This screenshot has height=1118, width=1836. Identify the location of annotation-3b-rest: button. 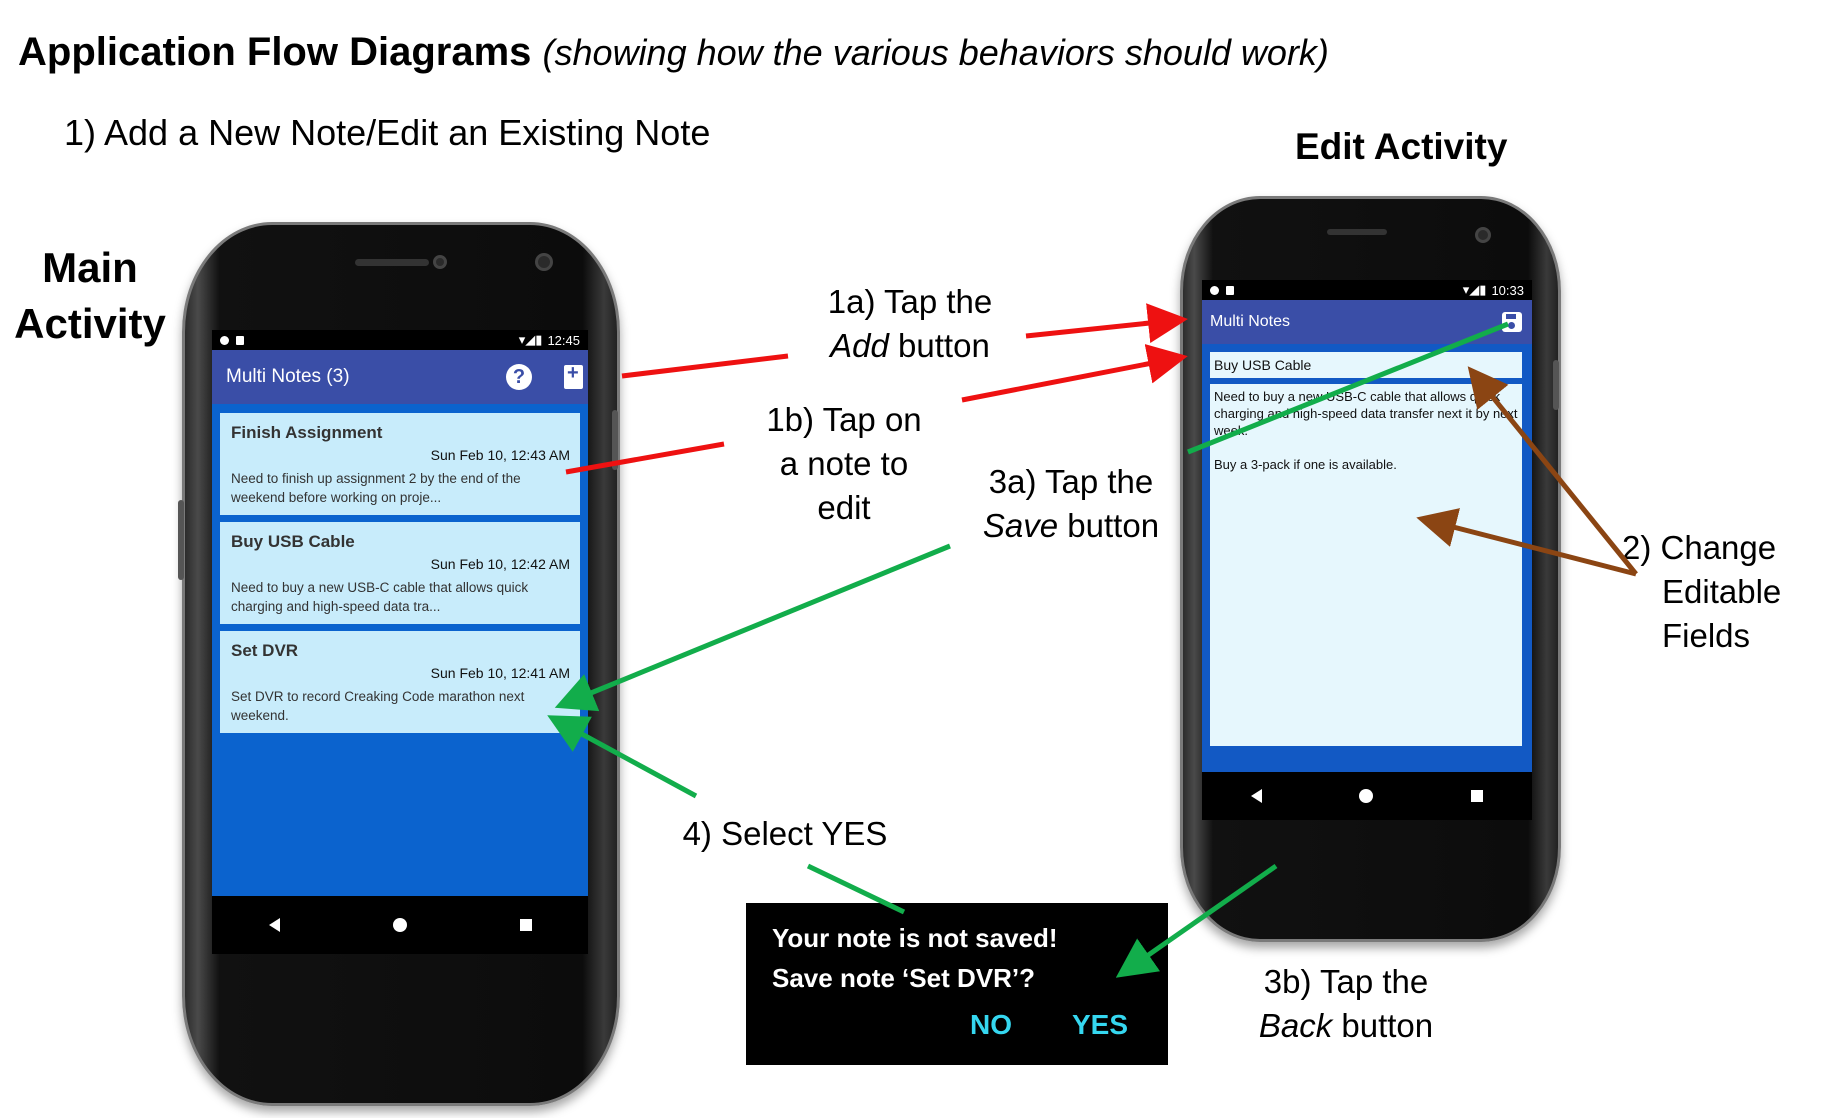
(1383, 1025).